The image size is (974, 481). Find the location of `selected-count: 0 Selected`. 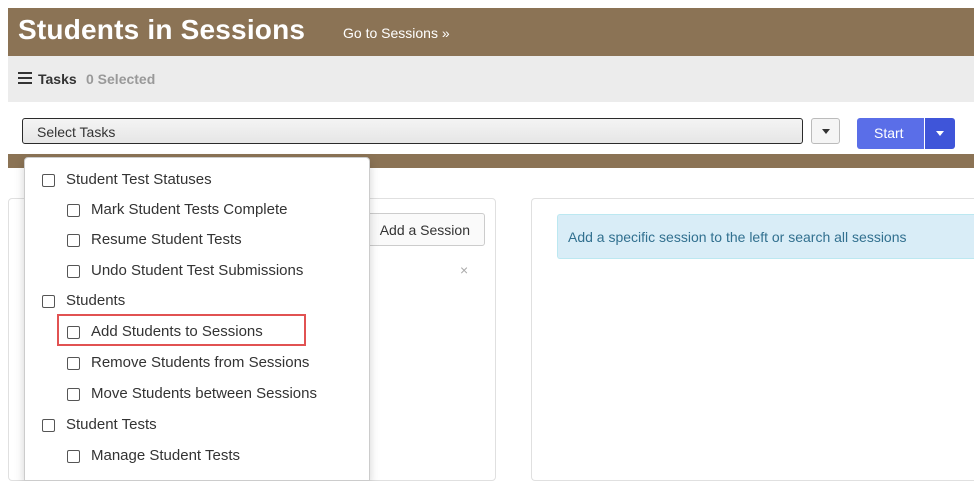

selected-count: 0 Selected is located at coordinates (121, 79).